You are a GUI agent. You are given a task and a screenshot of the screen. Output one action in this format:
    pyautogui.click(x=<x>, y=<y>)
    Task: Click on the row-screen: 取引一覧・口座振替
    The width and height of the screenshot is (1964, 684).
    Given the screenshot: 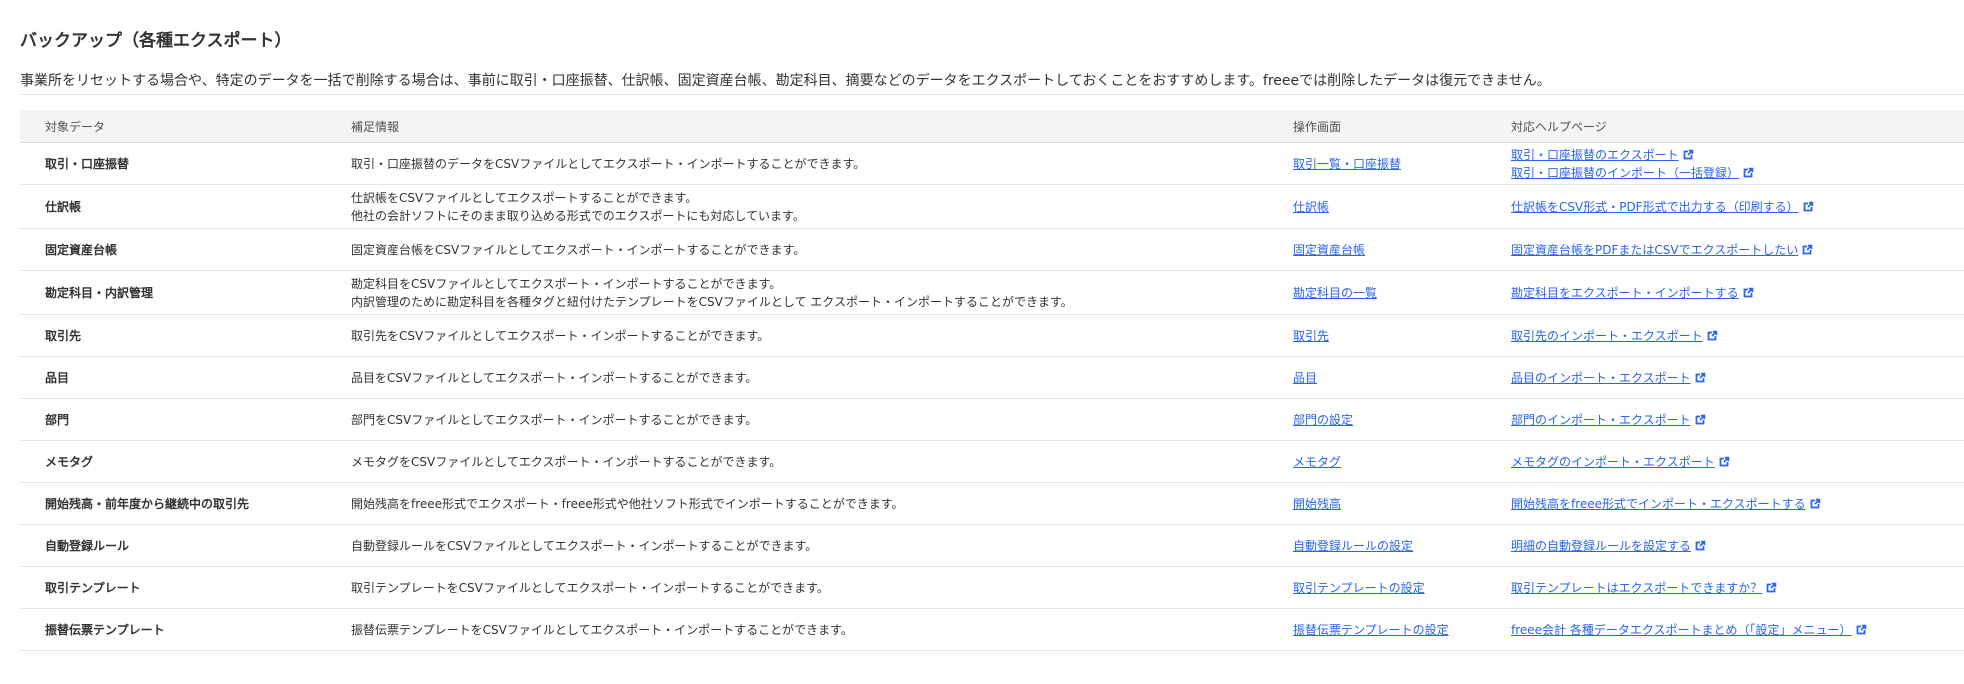 What is the action you would take?
    pyautogui.click(x=1377, y=163)
    